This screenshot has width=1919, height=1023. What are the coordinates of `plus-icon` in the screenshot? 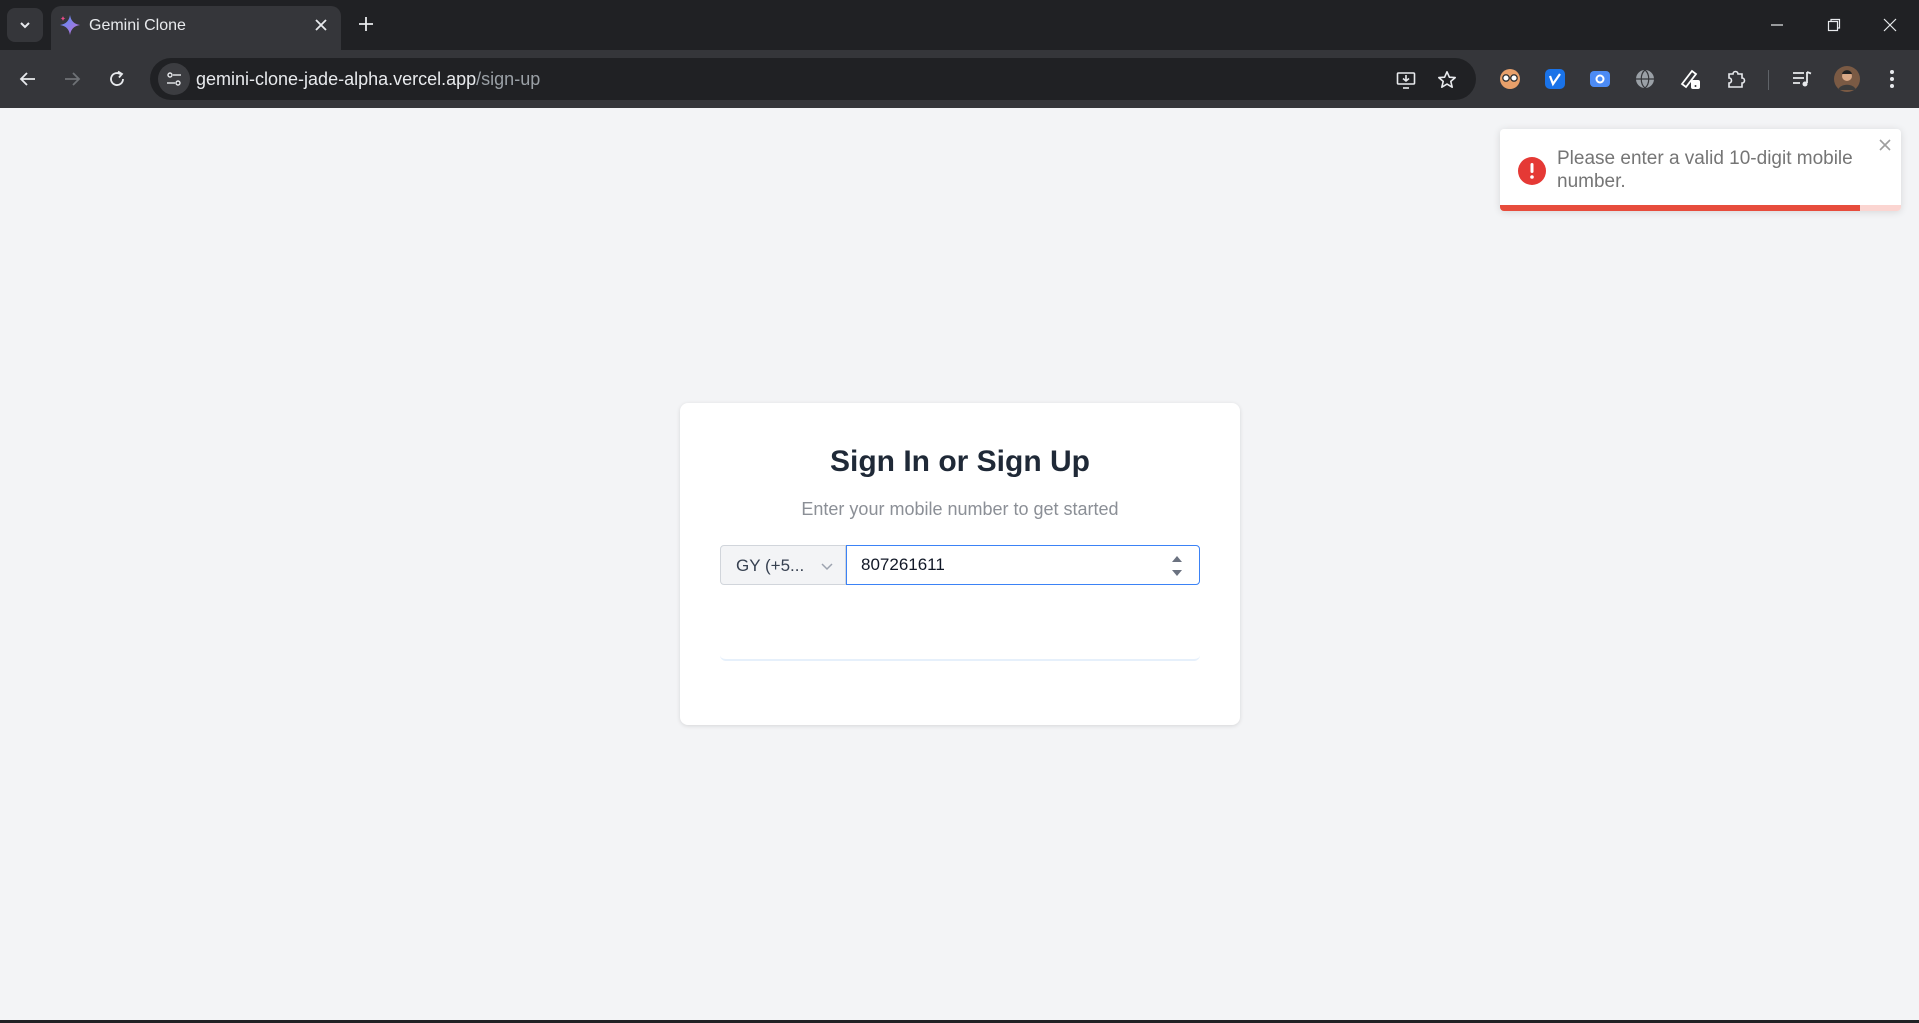 It's located at (366, 24).